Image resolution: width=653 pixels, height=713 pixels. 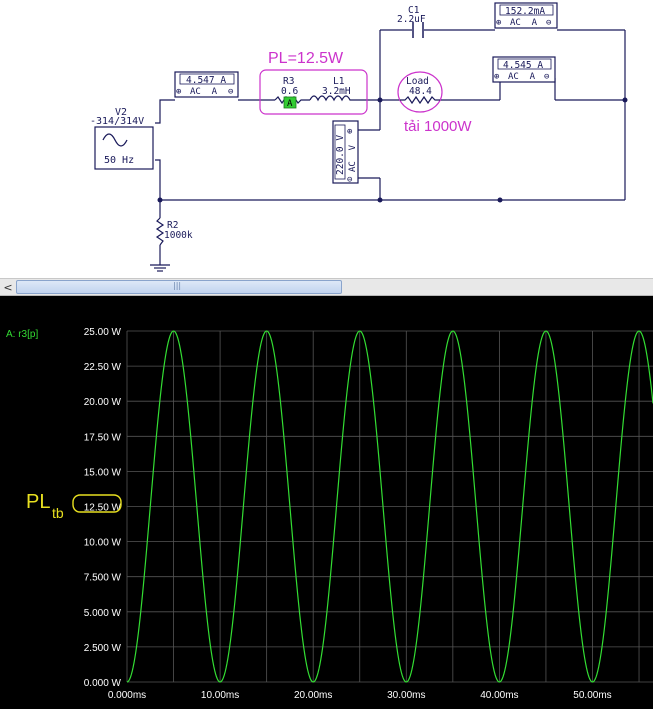 I want to click on ammeter-capacitor: 152.2mA ⊕ AC A ⊖, so click(x=526, y=15).